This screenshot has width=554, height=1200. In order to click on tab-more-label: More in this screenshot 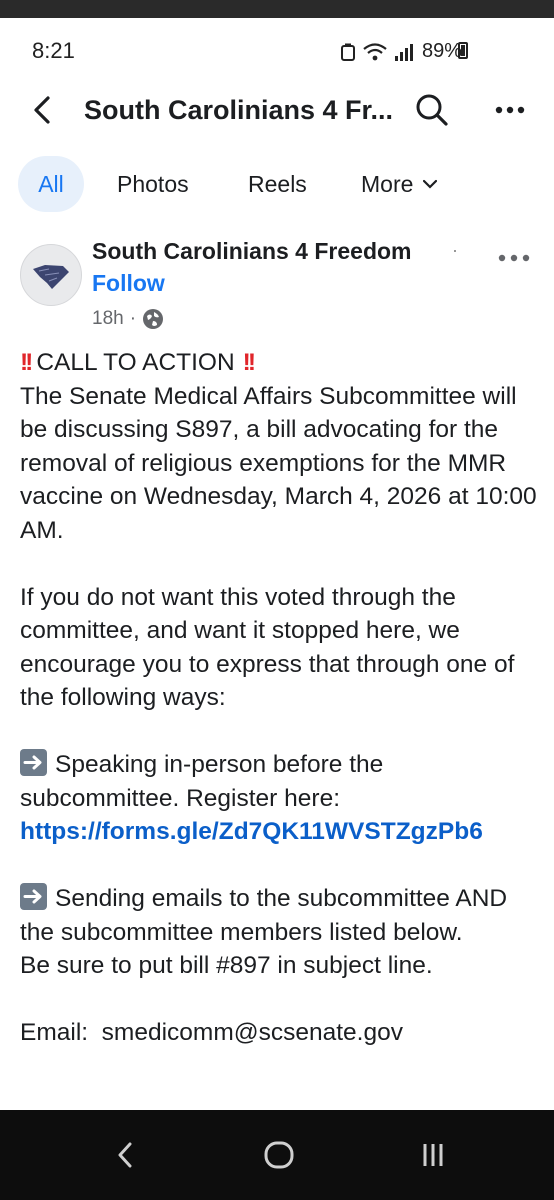, I will do `click(387, 184)`.